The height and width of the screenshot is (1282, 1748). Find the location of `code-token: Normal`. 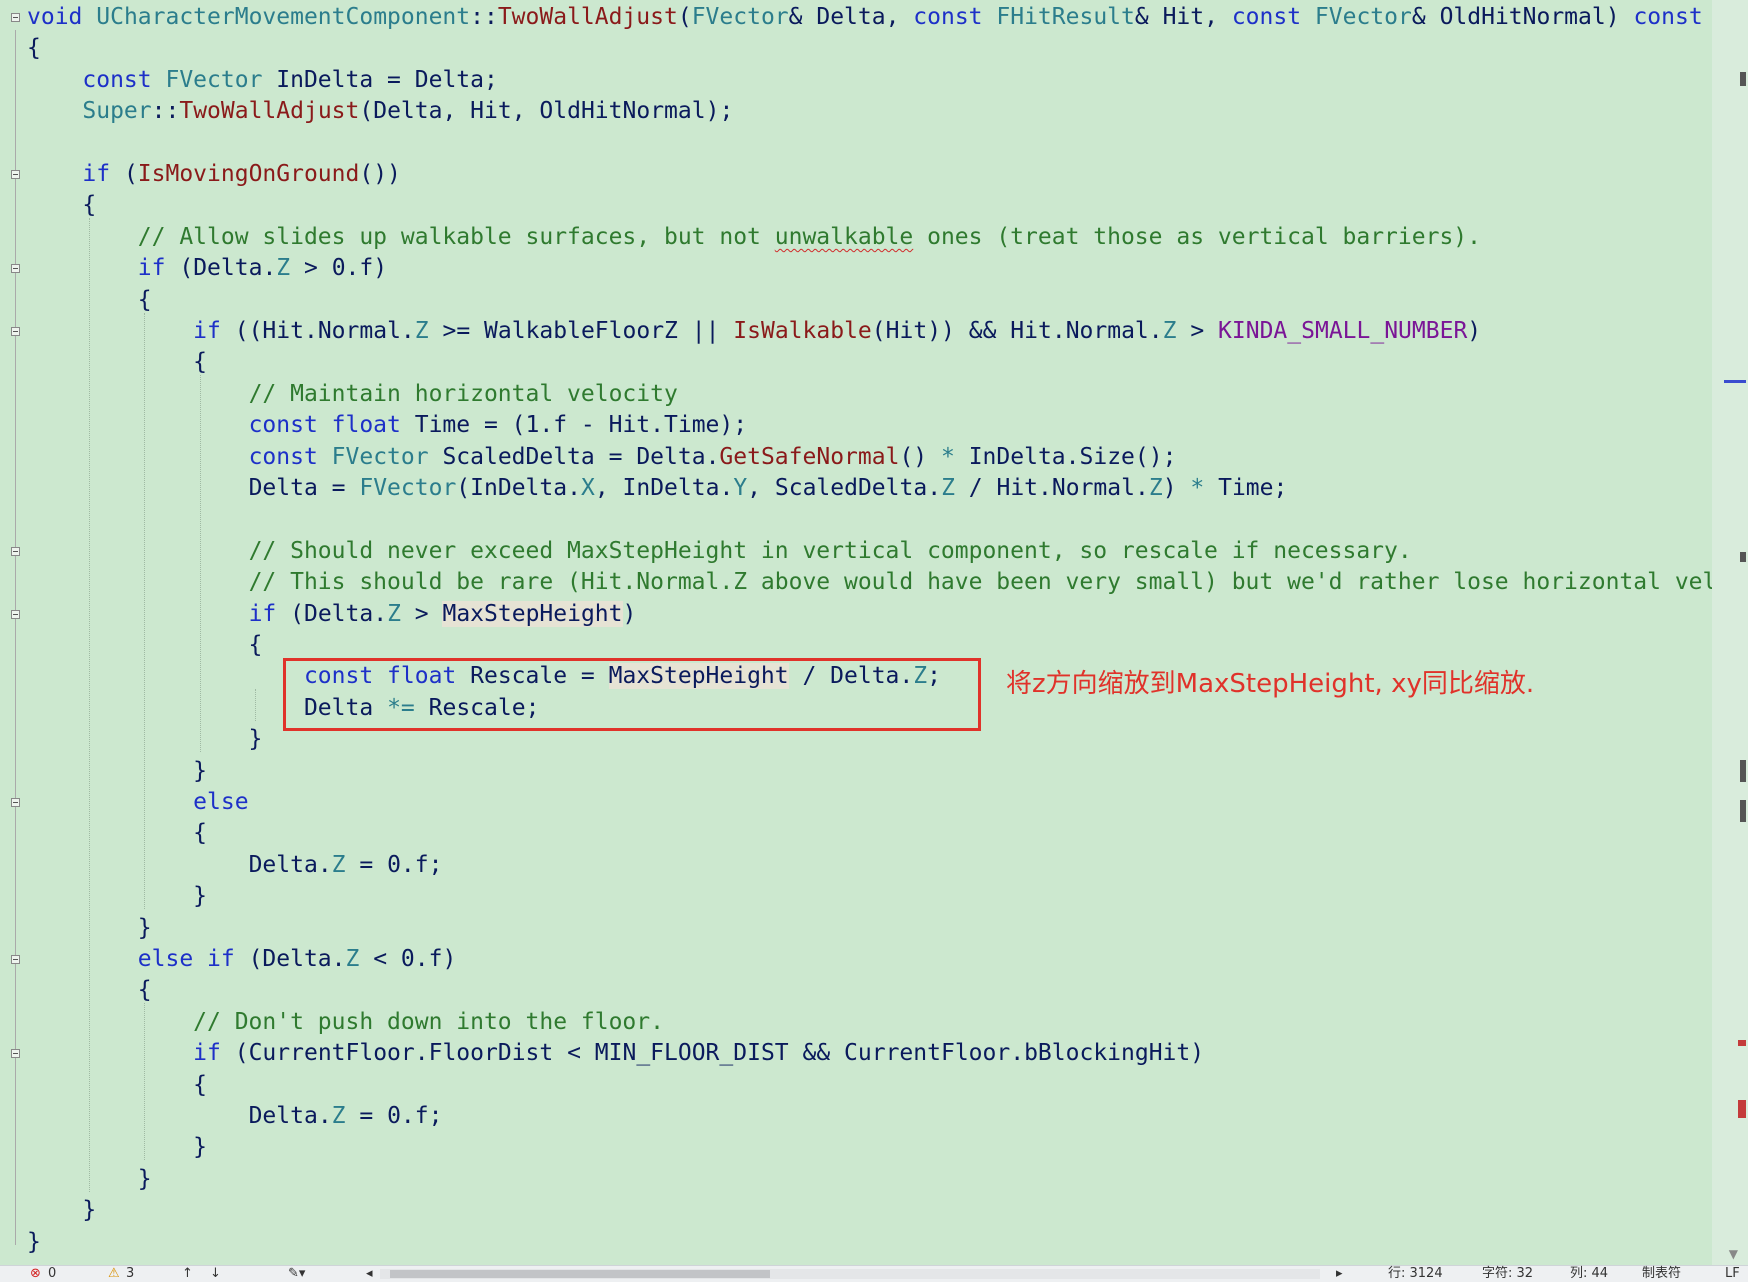

code-token: Normal is located at coordinates (359, 331).